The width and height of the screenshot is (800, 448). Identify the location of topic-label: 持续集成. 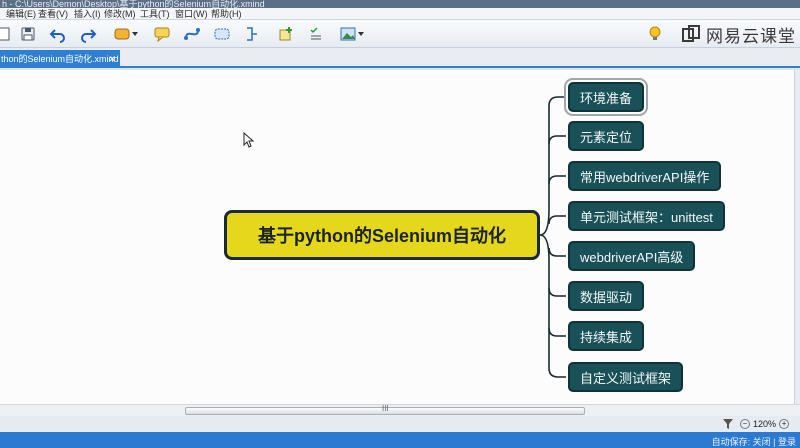
(606, 337).